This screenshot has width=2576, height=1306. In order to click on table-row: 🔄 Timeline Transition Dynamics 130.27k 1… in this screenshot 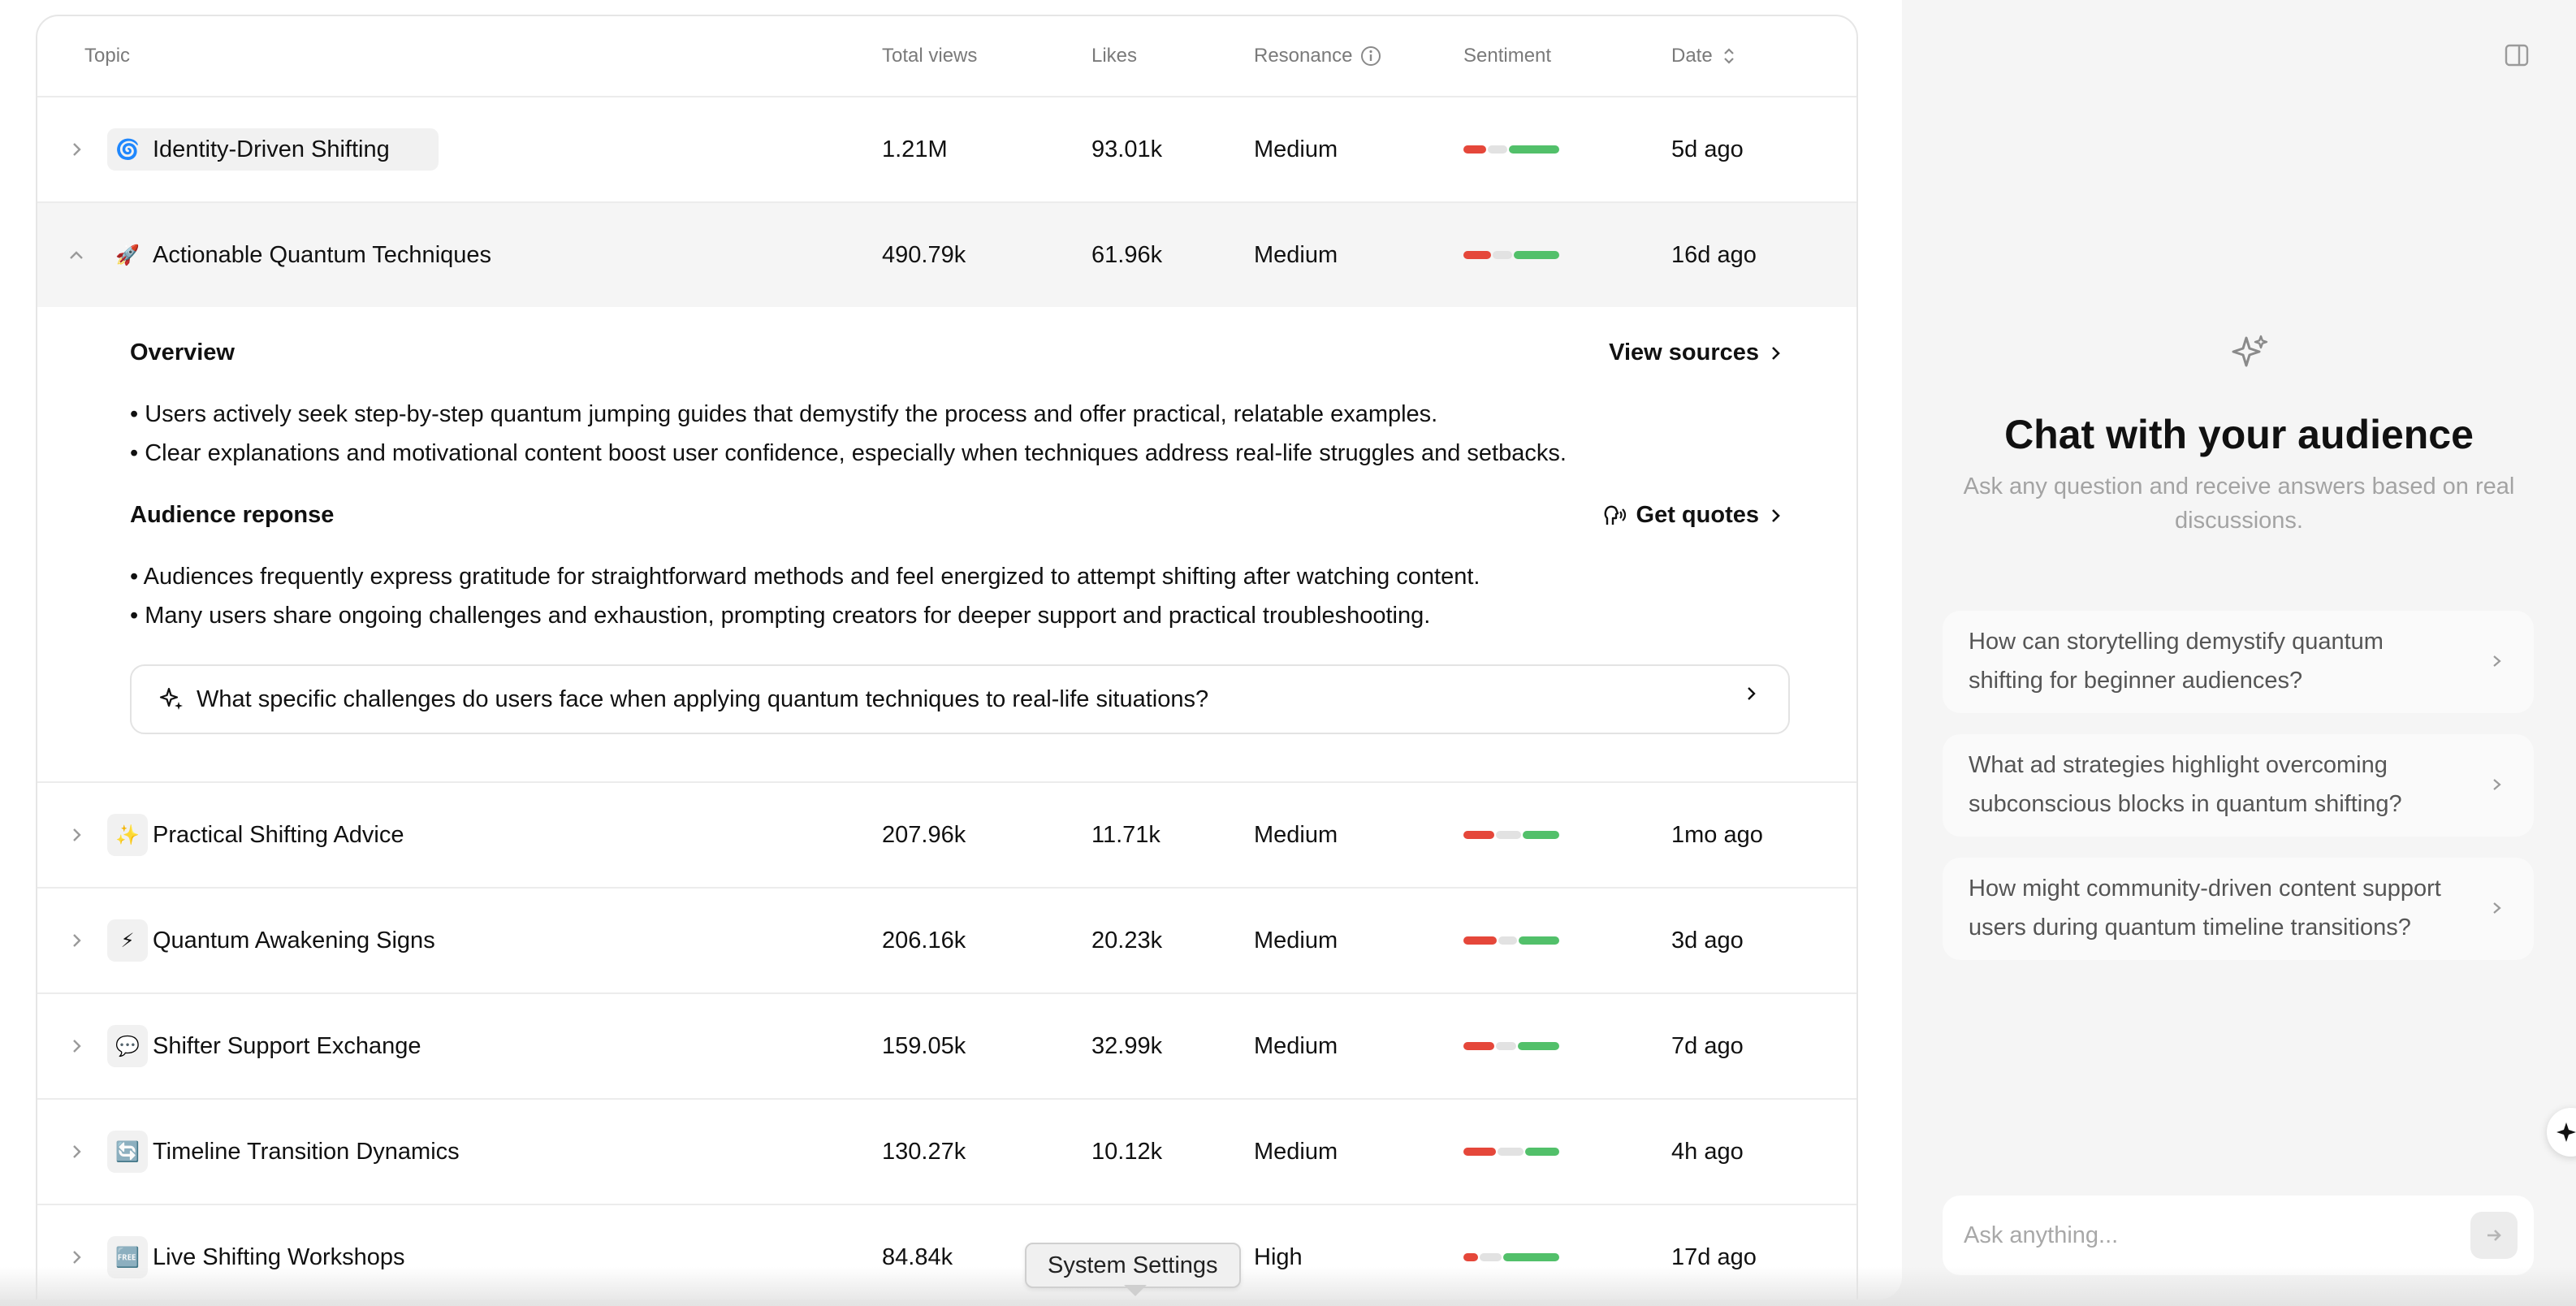, I will do `click(946, 1152)`.